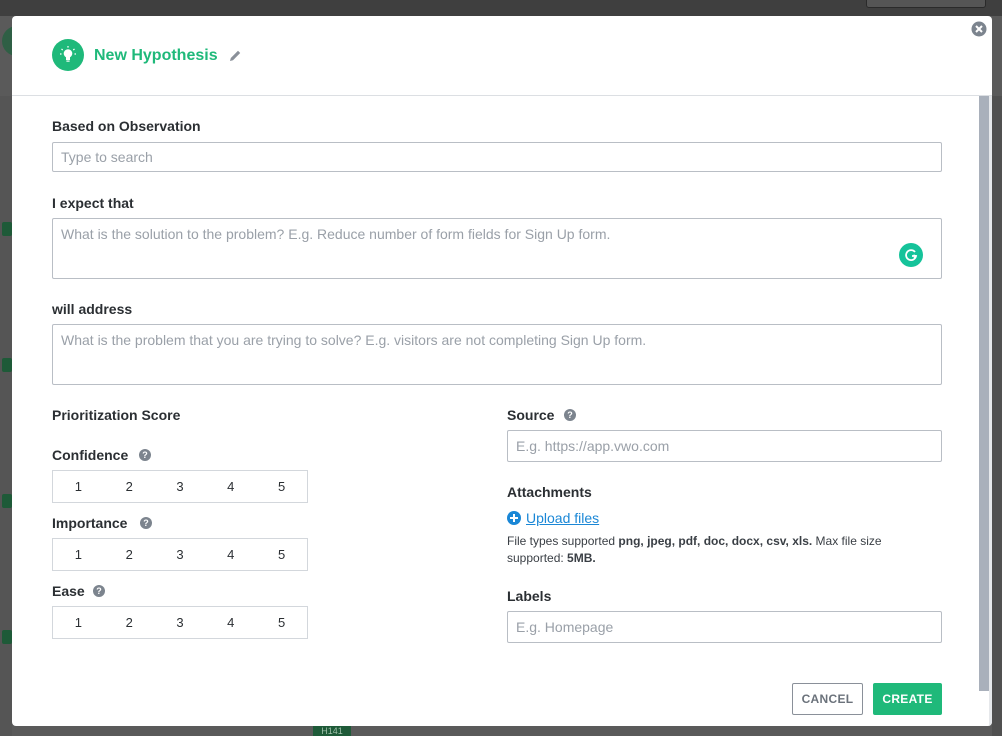  I want to click on confidence-option: 5, so click(281, 486).